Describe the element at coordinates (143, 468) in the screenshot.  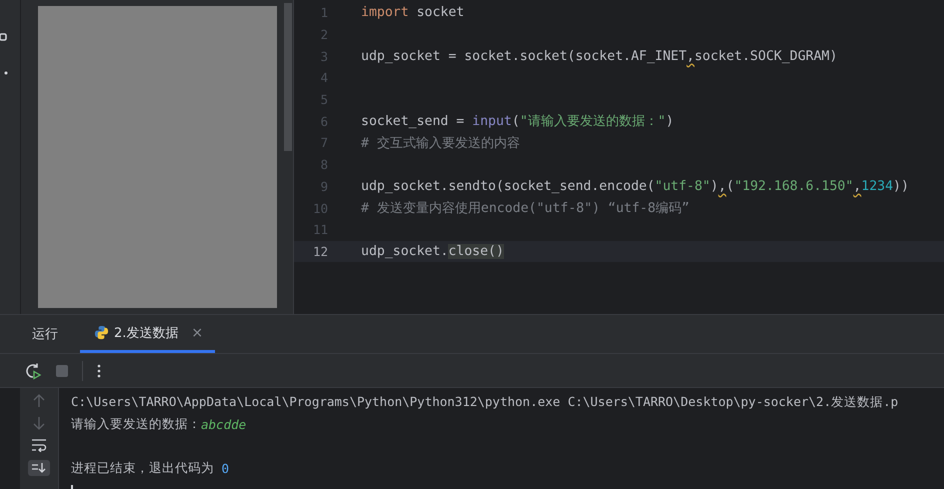
I see `console-line: 进程已结束，退出代码为` at that location.